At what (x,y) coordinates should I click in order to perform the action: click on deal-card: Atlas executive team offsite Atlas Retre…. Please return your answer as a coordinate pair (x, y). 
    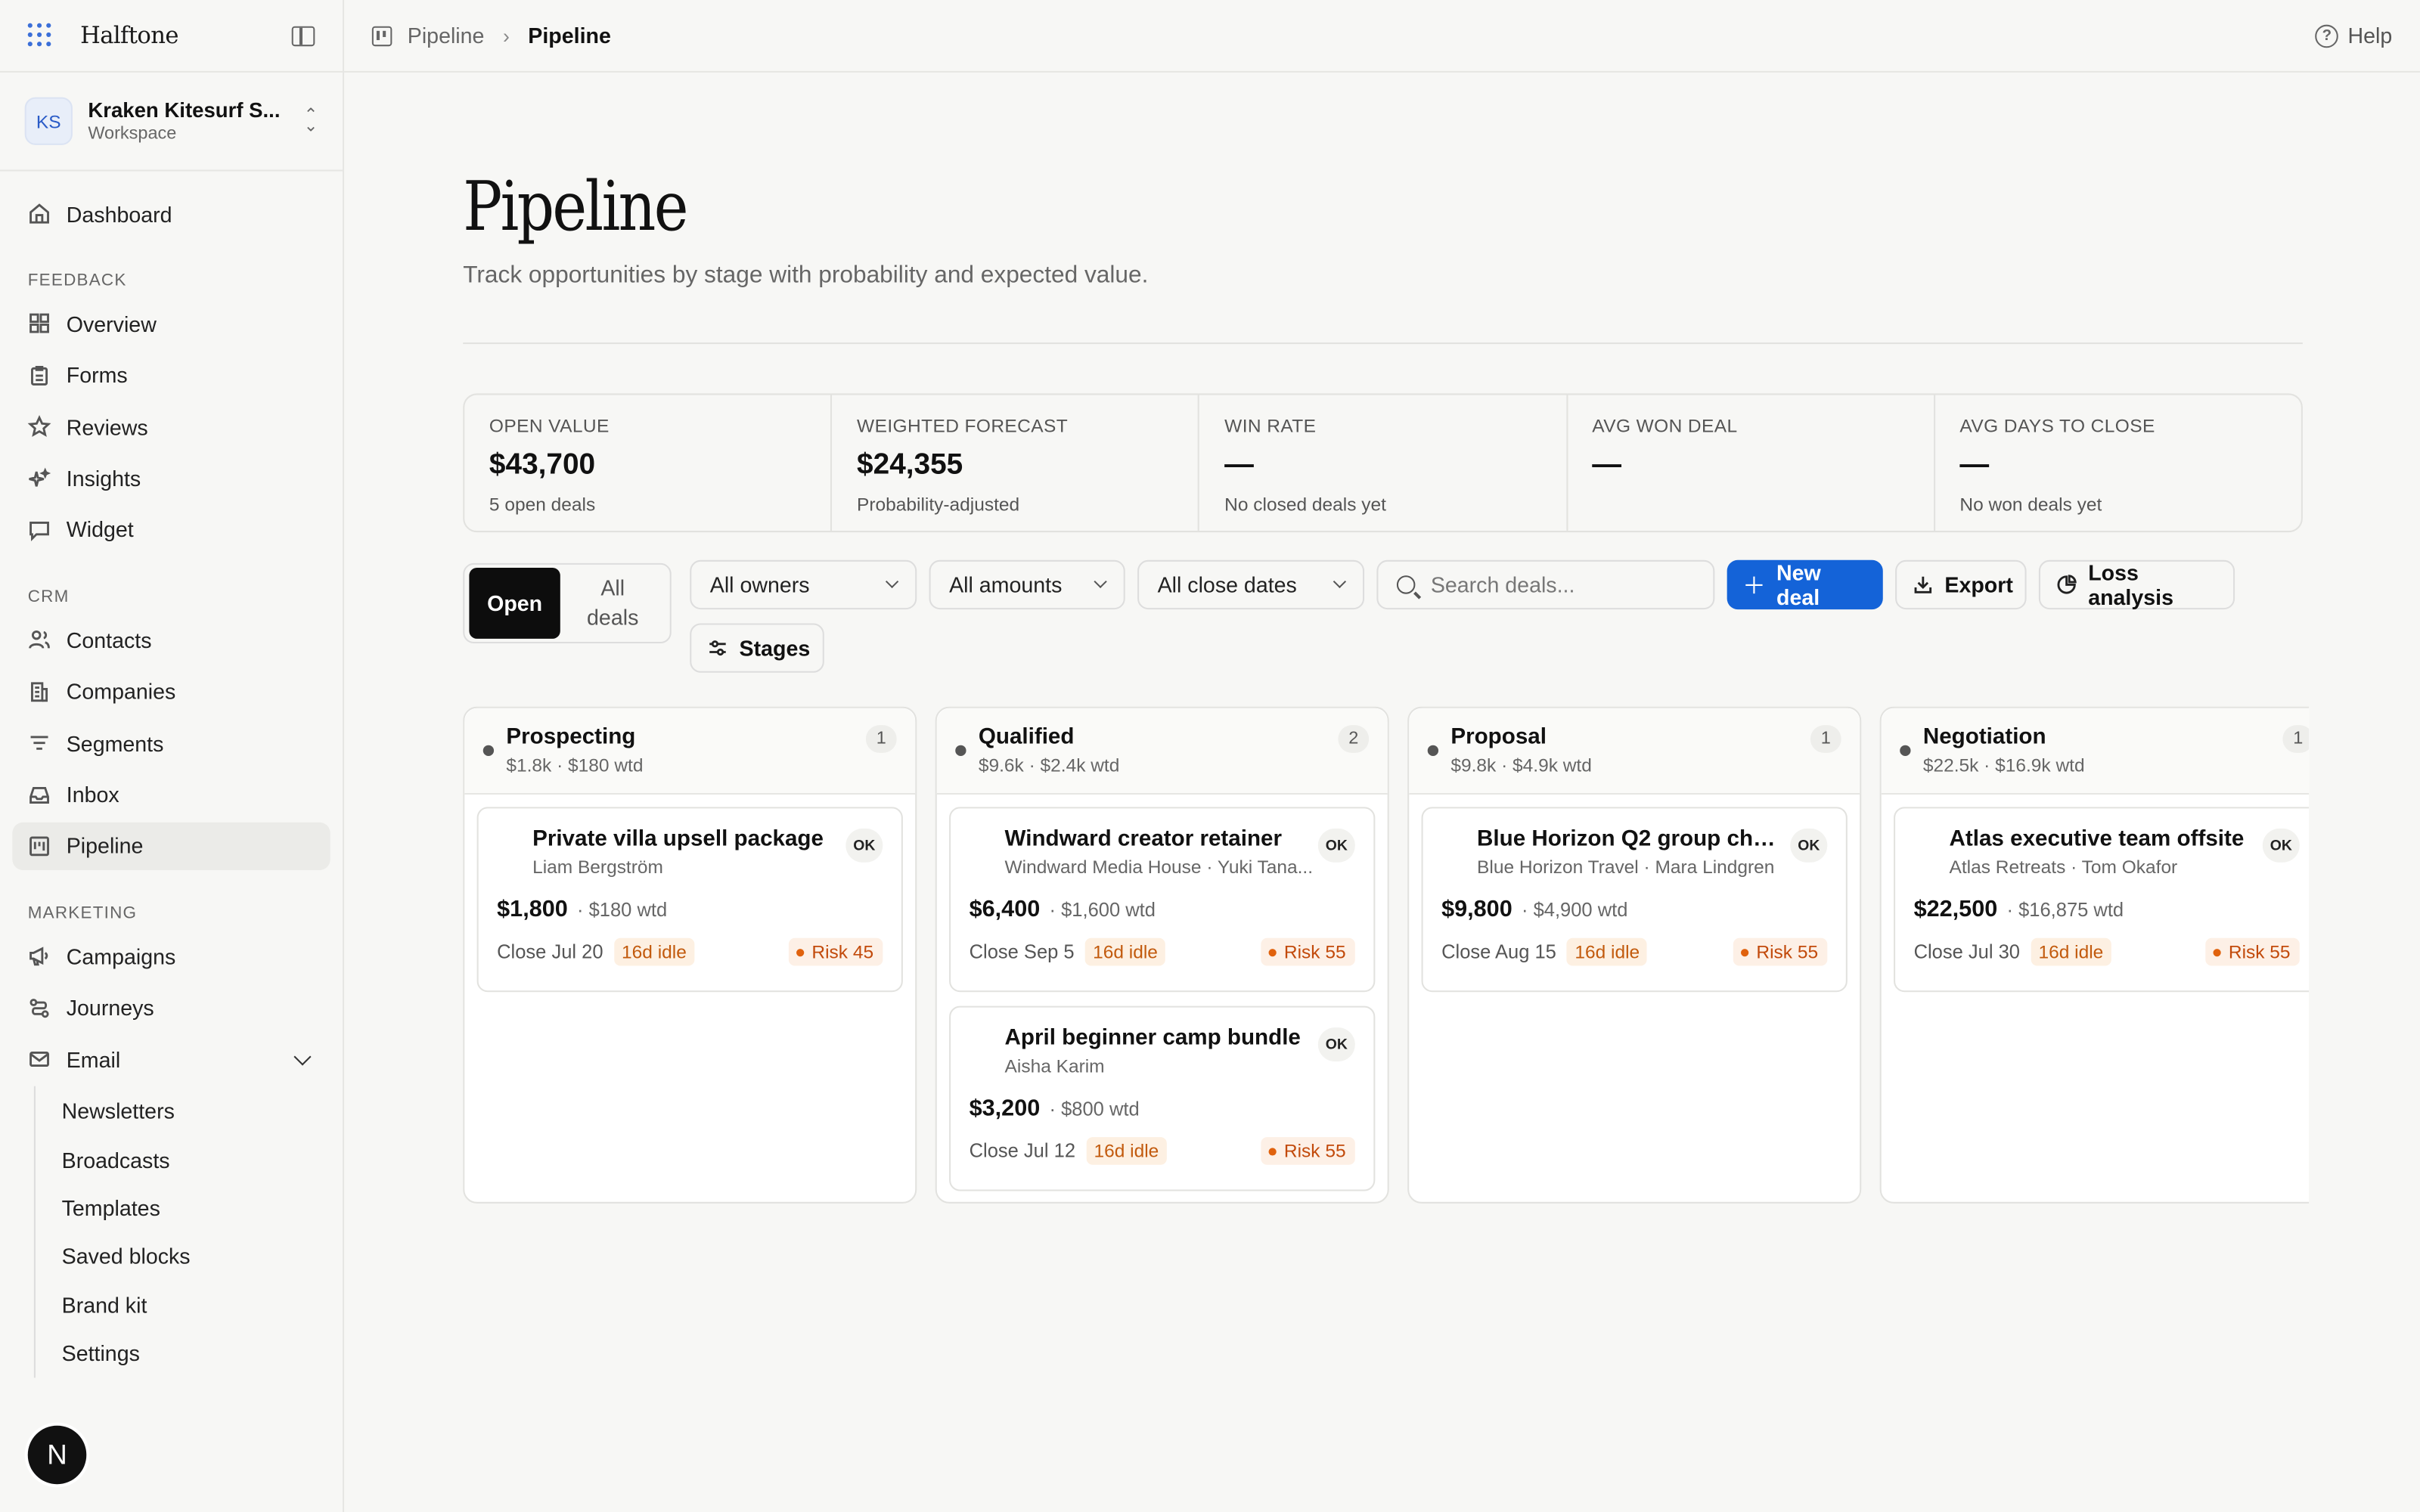
    Looking at the image, I should click on (2102, 900).